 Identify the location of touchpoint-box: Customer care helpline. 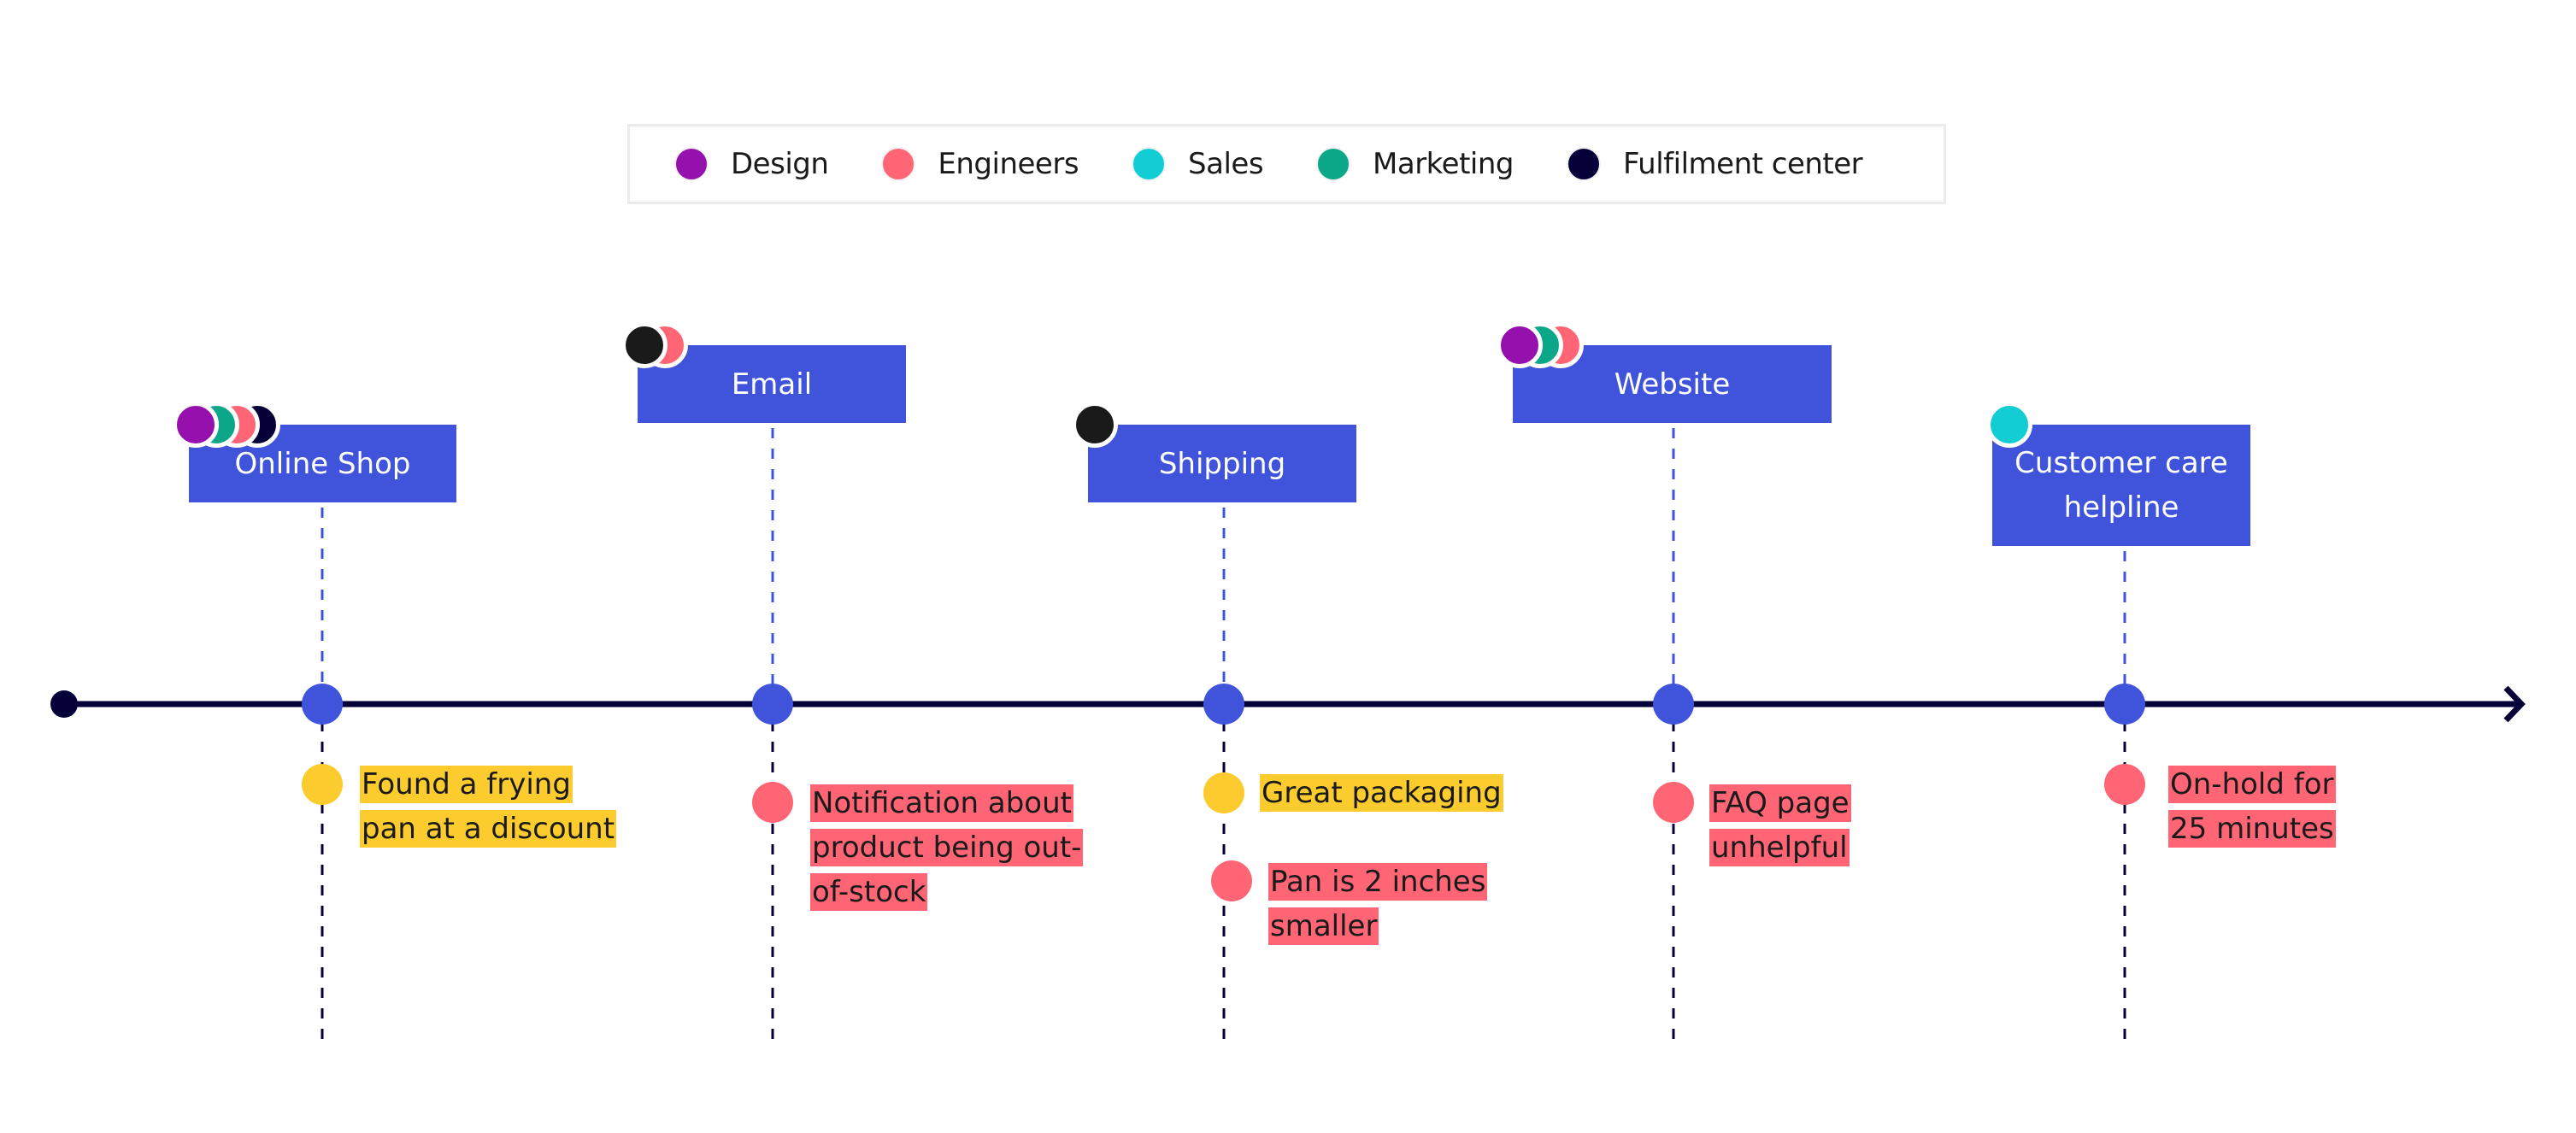
(2121, 486).